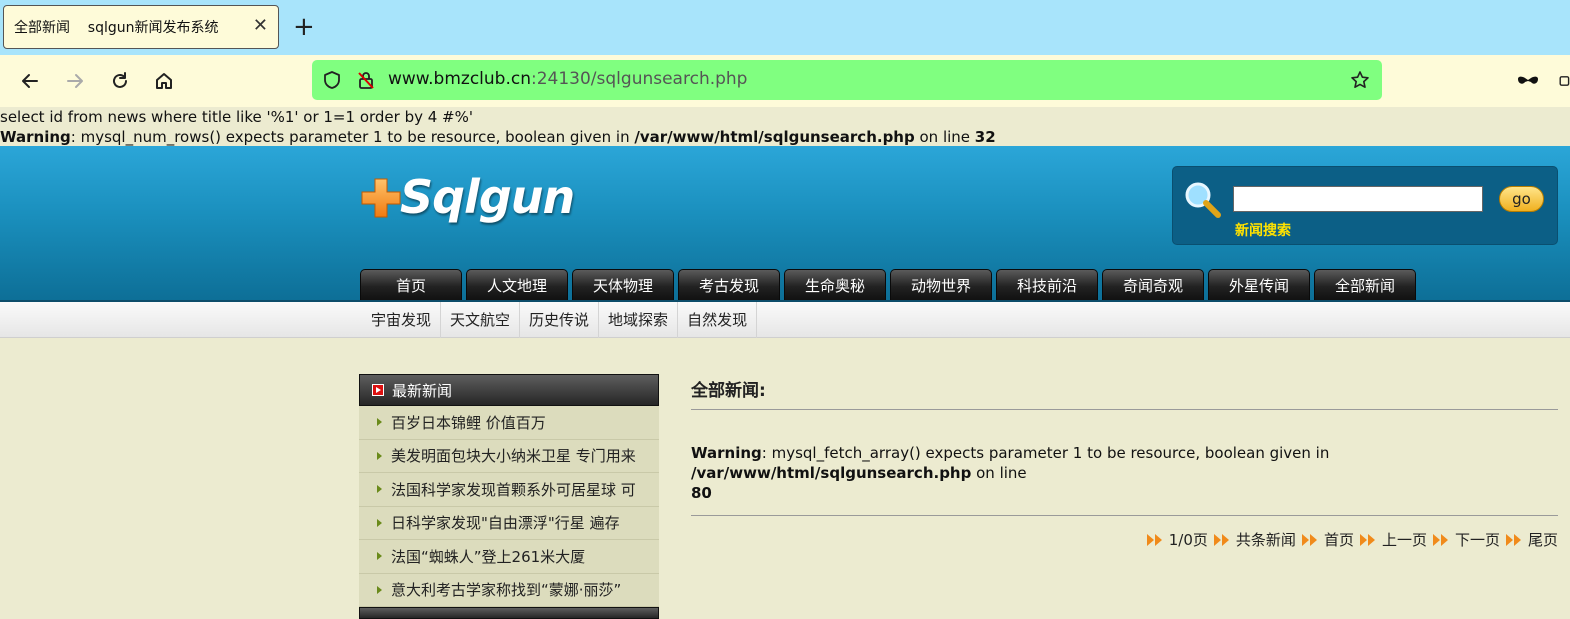  I want to click on list-item: 美发明面包块大小纳米卫星 专门用来, so click(509, 456).